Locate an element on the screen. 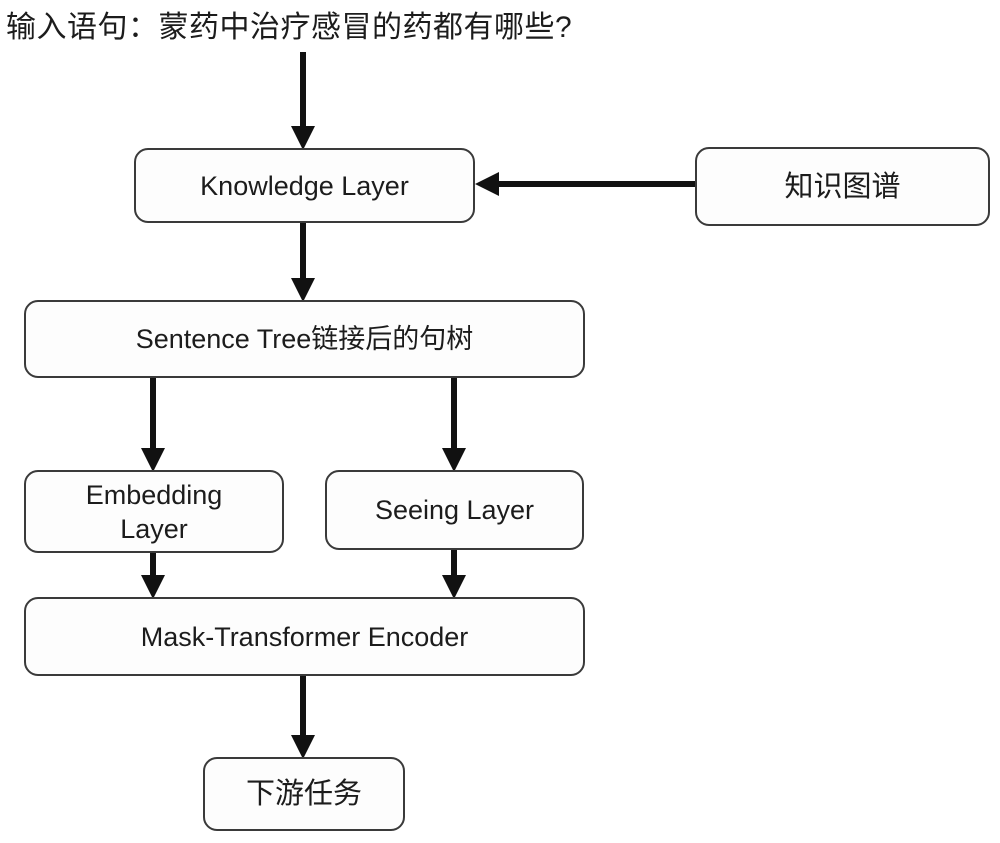 This screenshot has height=843, width=1000. node-mask-transformer-encoder-label: Mask-Transformer Encoder is located at coordinates (304, 636).